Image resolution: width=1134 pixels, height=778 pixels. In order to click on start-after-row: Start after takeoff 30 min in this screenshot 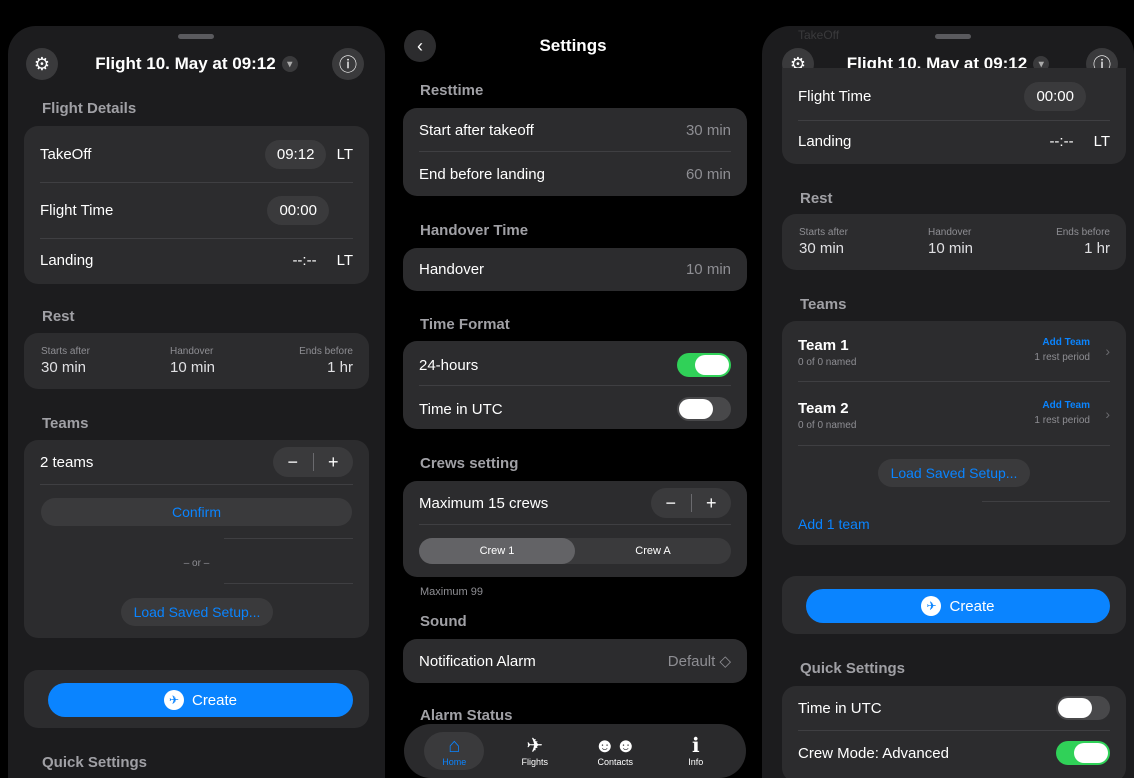, I will do `click(575, 130)`.